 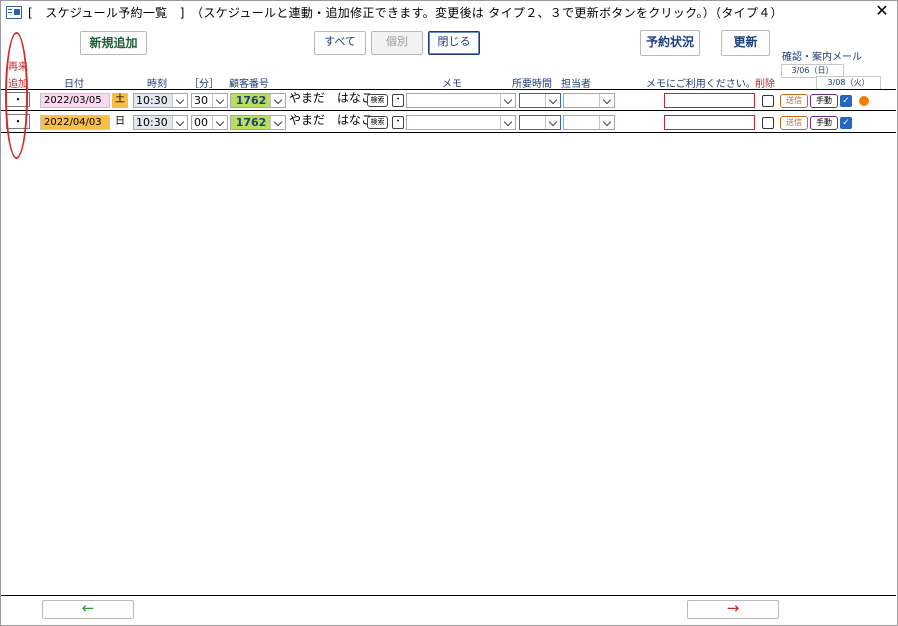 I want to click on forward-arrow-button: →, so click(x=733, y=609).